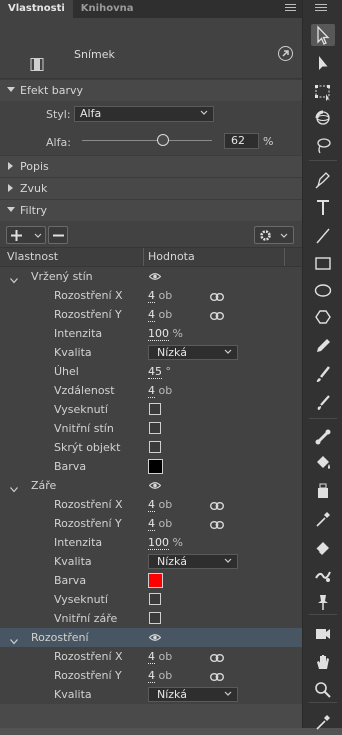 The image size is (342, 735). I want to click on pen-tool-icon, so click(323, 179).